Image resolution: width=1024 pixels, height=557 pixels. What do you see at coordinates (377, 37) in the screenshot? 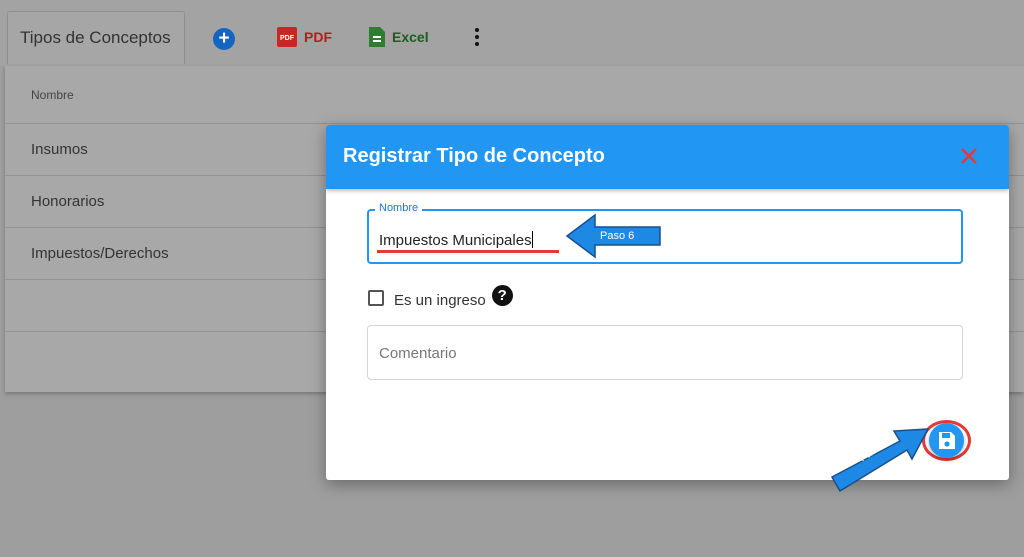
I see `excel-file-icon` at bounding box center [377, 37].